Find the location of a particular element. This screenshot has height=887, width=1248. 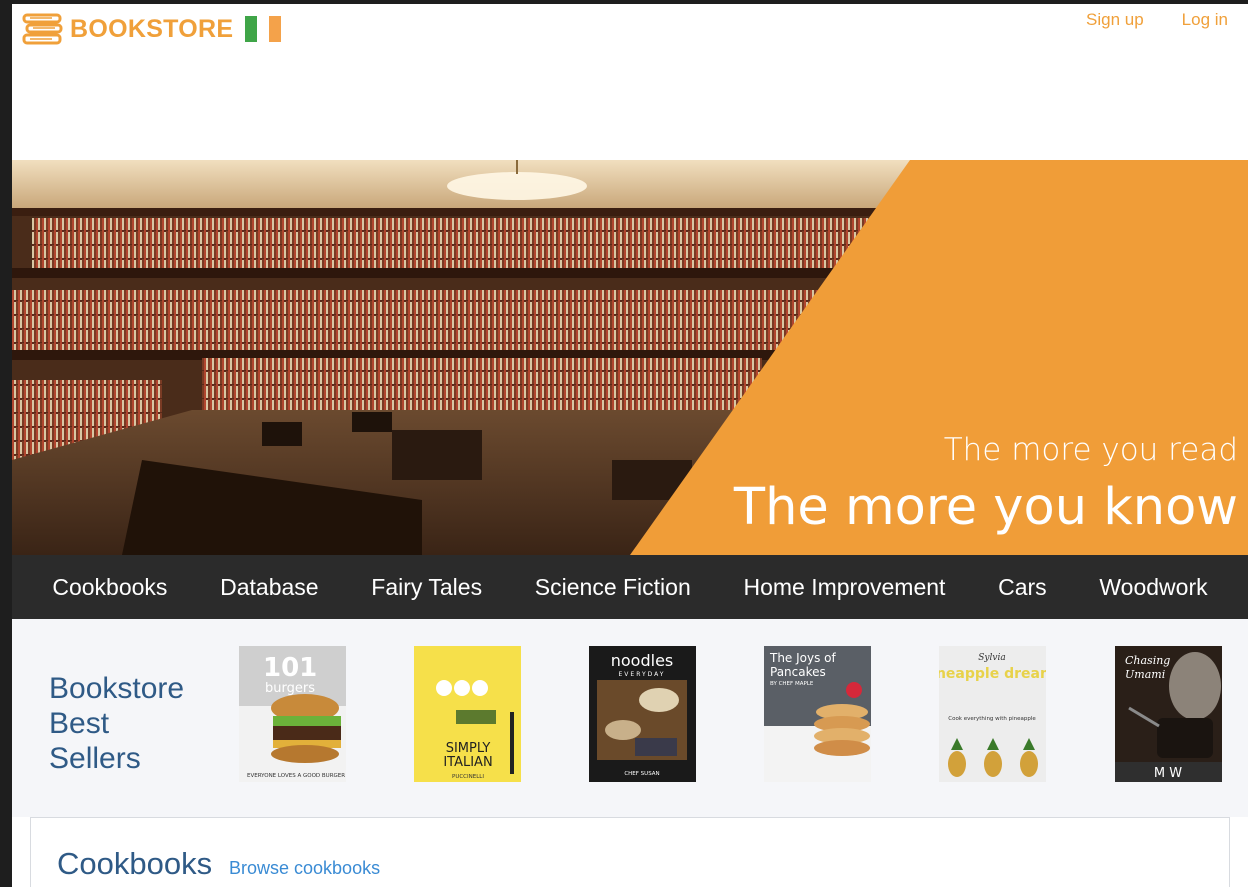

svg-text: Sylvia is located at coordinates (991, 658).